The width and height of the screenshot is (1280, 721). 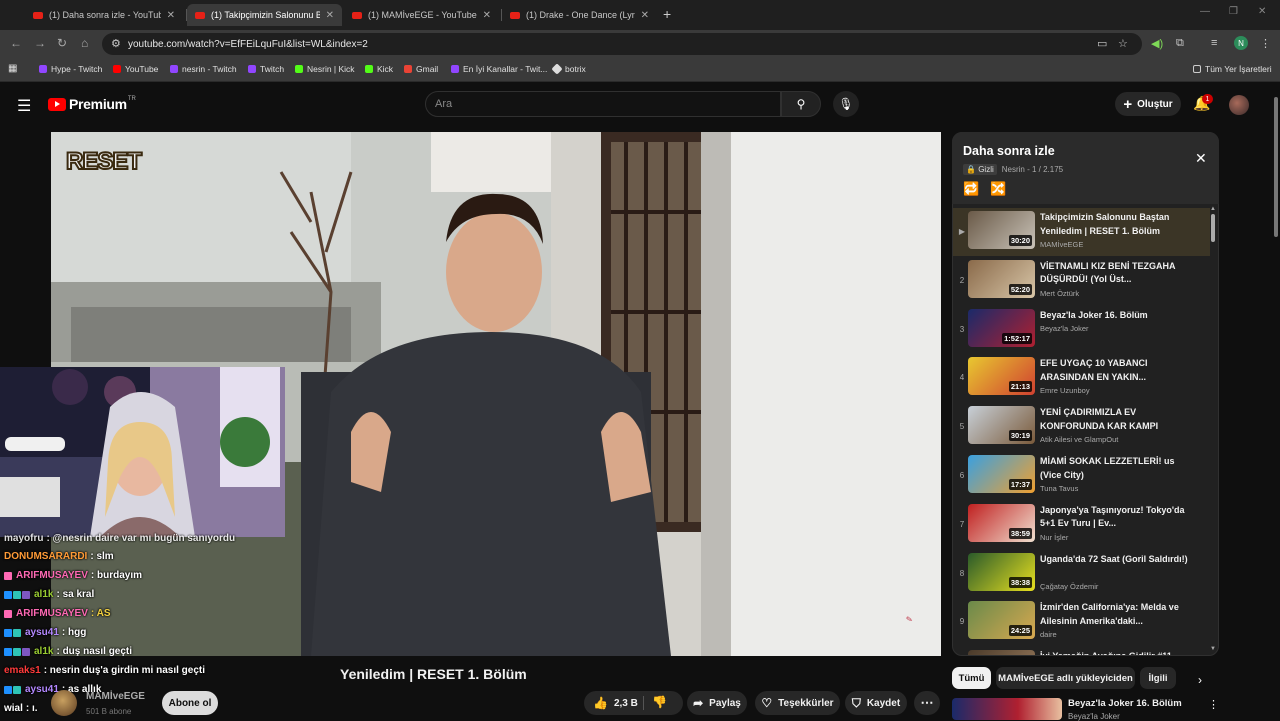 What do you see at coordinates (421, 15) in the screenshot?
I see `browser-tab-3: (1) MAMİveEGE - YouTube ✕` at bounding box center [421, 15].